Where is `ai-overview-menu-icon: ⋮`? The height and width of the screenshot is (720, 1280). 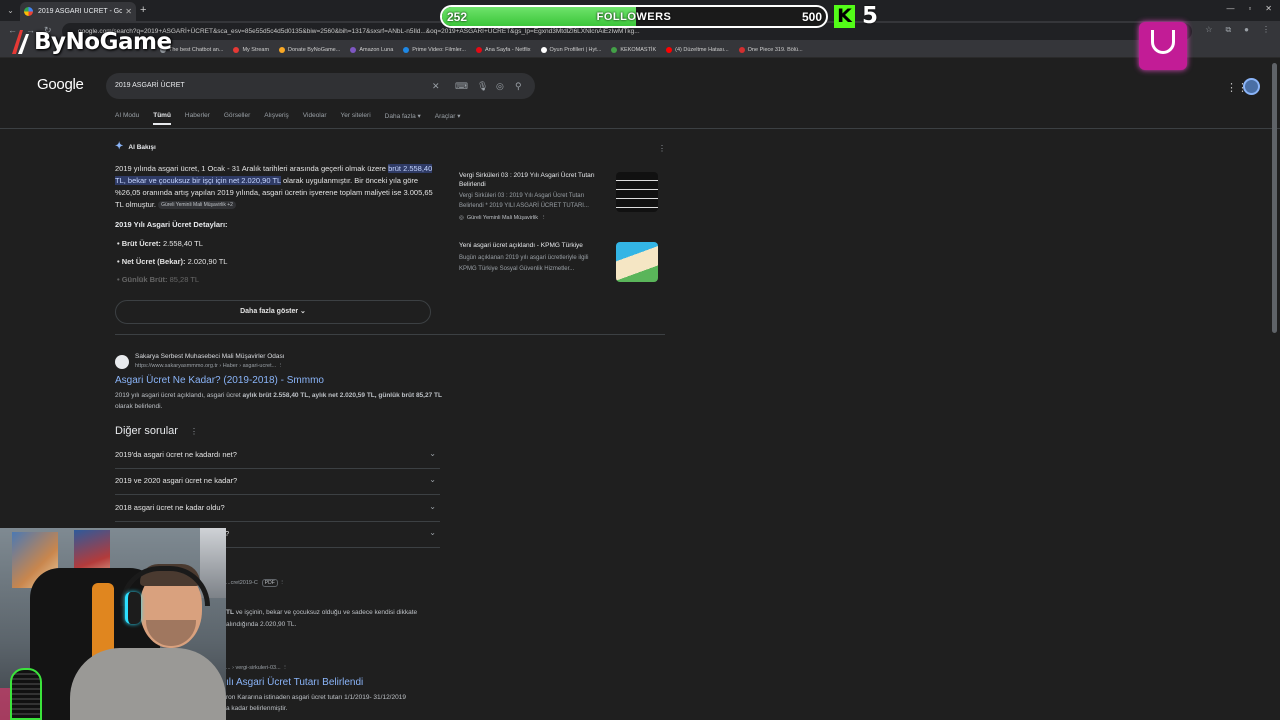
ai-overview-menu-icon: ⋮ is located at coordinates (662, 148).